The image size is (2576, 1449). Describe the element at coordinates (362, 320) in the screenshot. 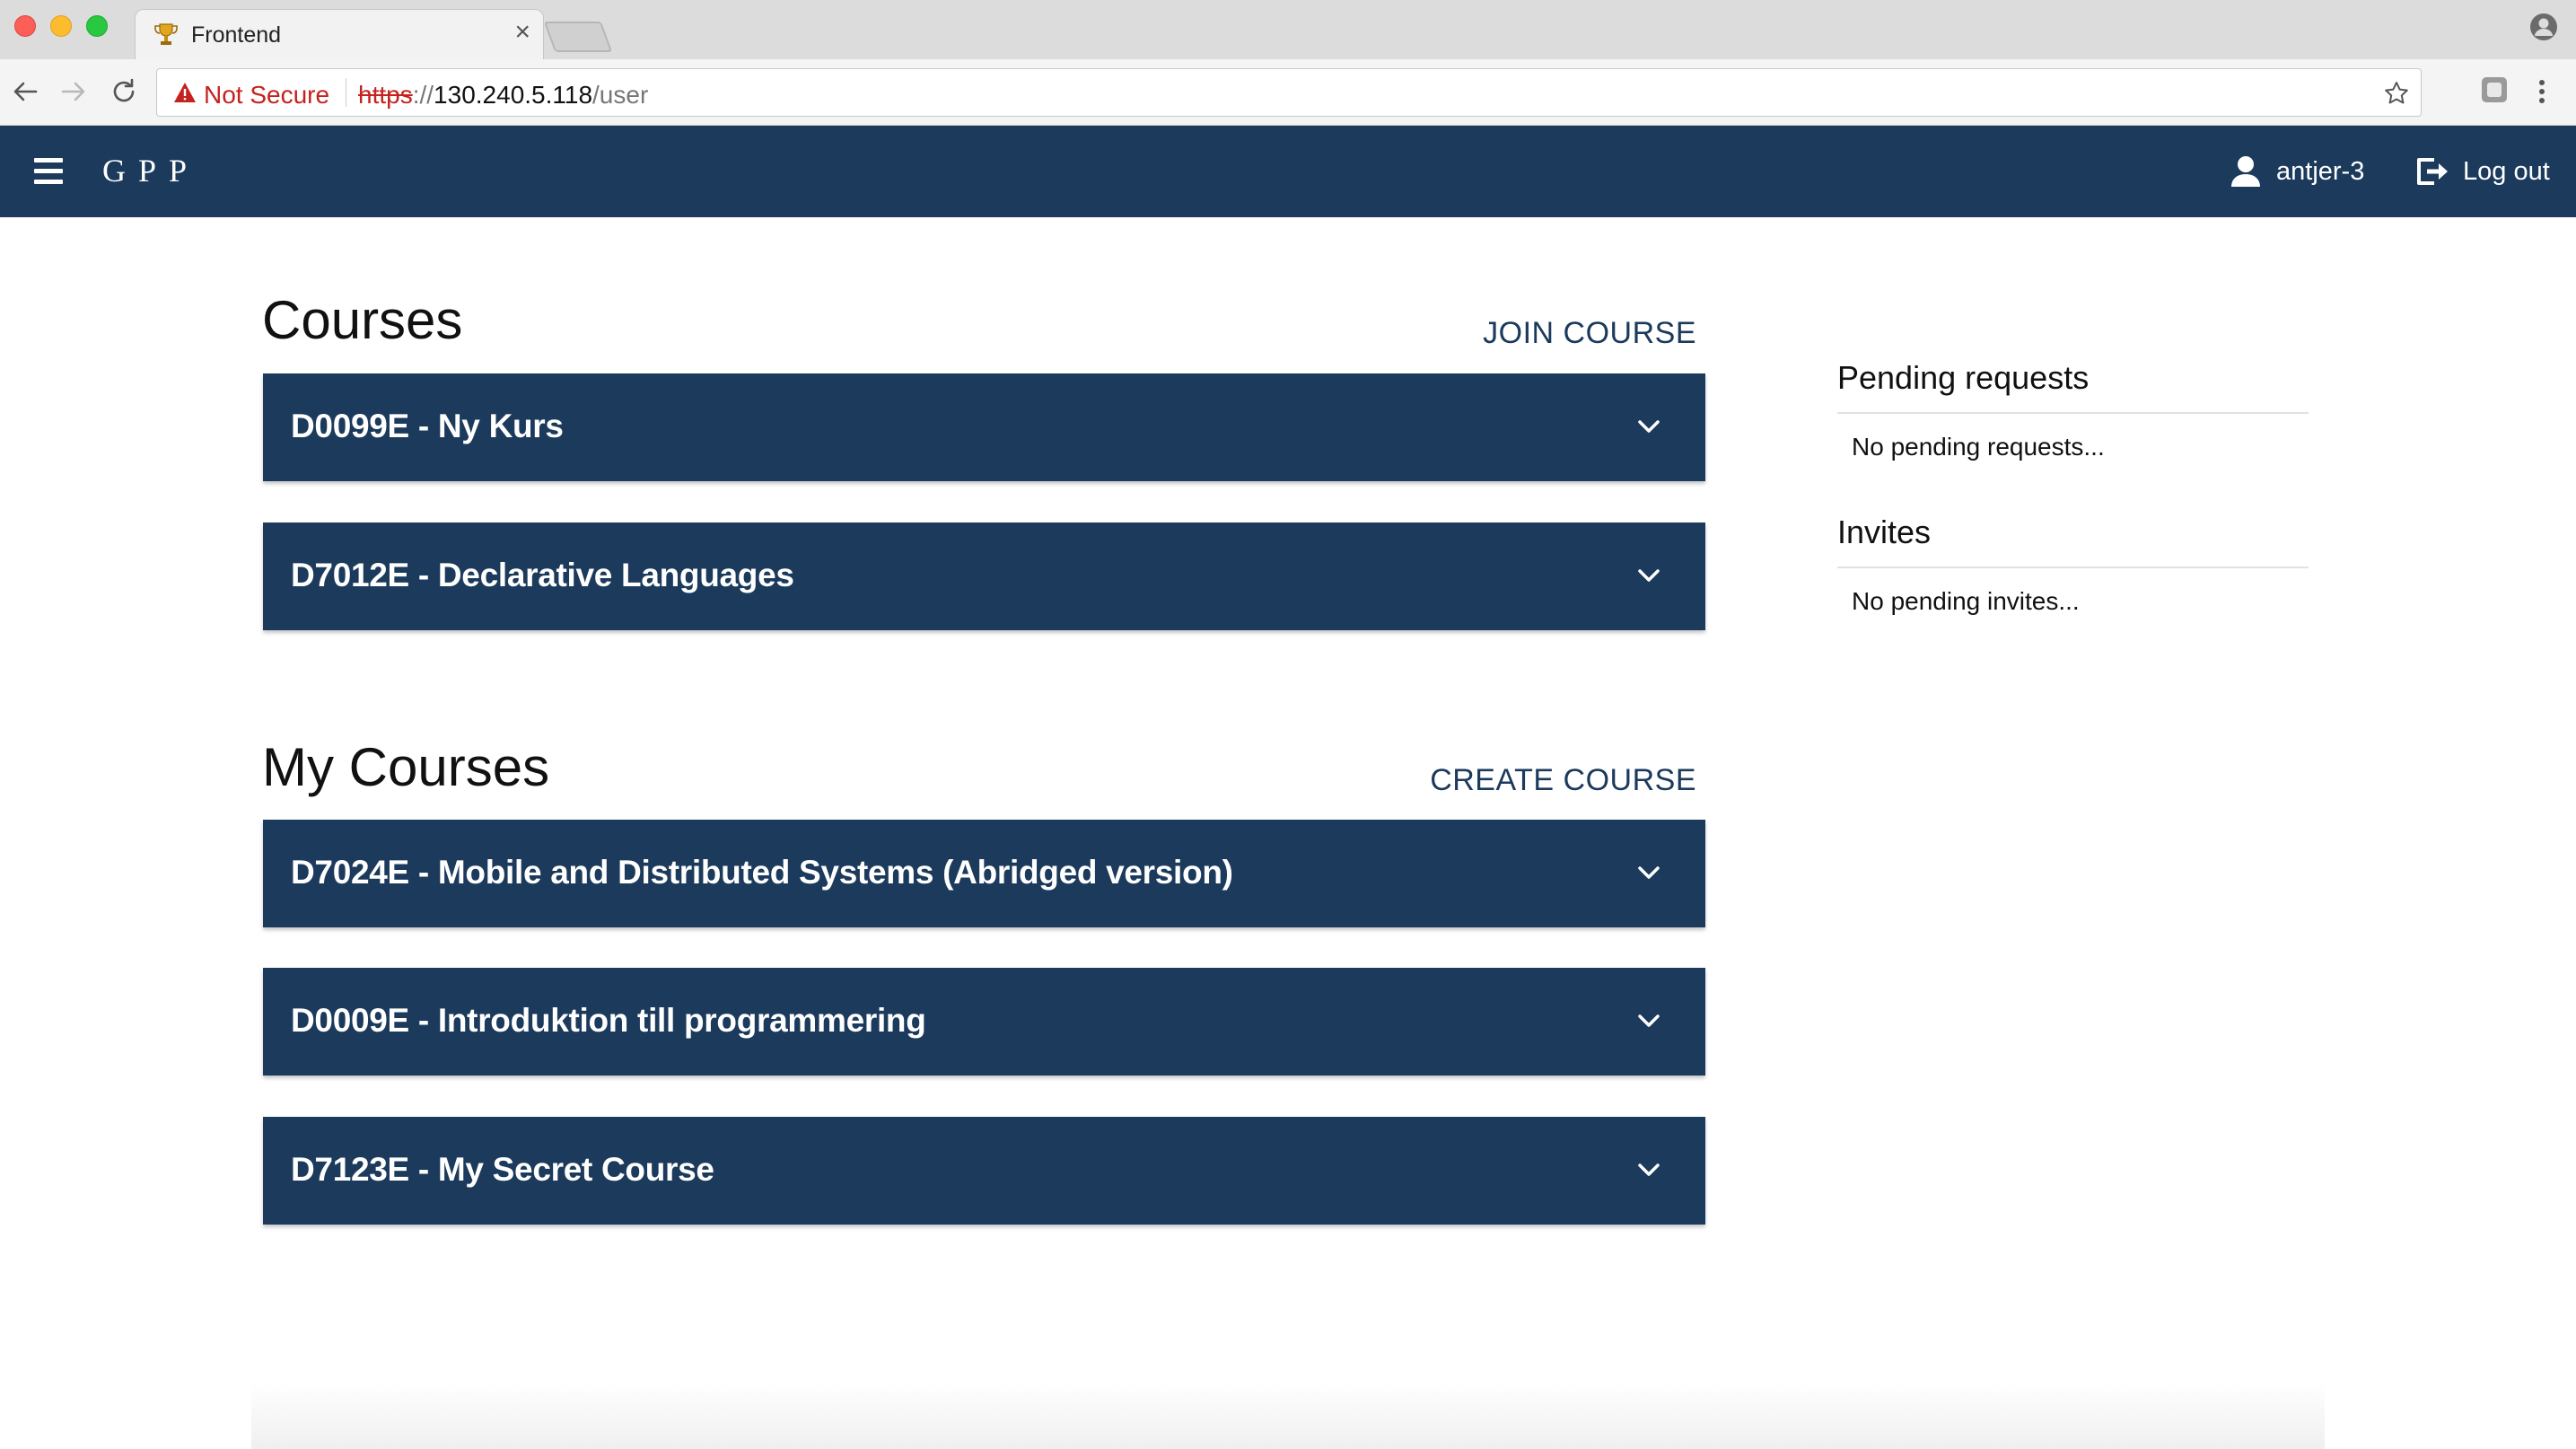

I see `courses-heading: Courses` at that location.